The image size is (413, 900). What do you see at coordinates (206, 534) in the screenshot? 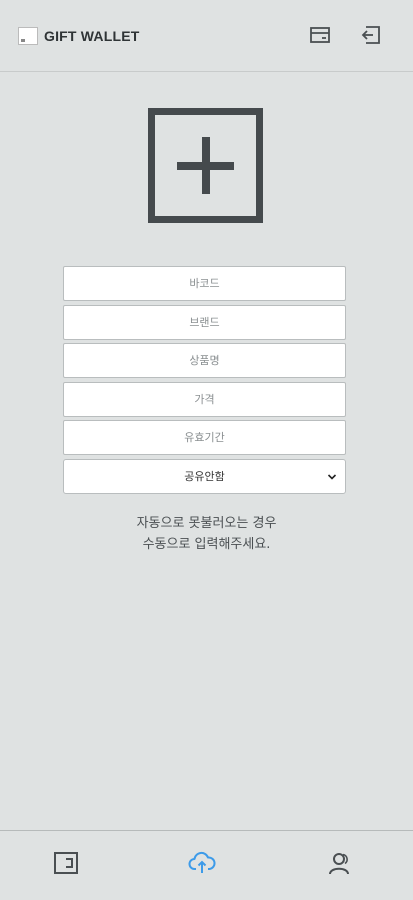
I see `manual-entry-notice: 자동으로 못불러오는 경우 수동으로 입력해주세요.` at bounding box center [206, 534].